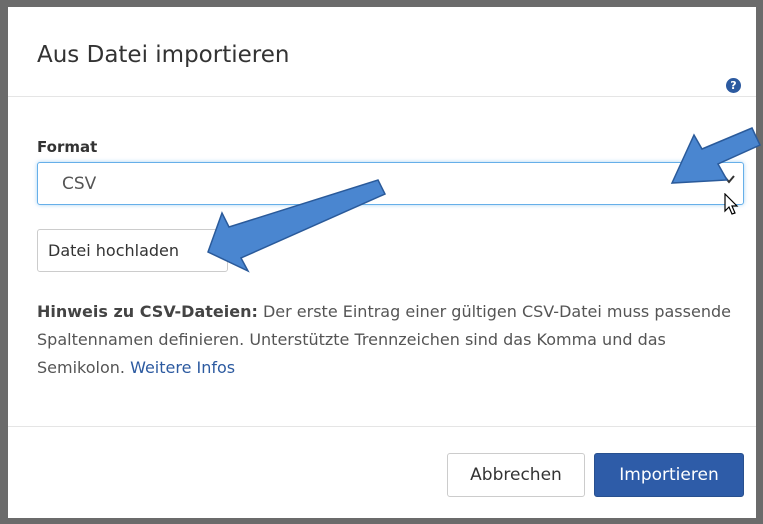 This screenshot has height=524, width=763. What do you see at coordinates (731, 204) in the screenshot?
I see `mouse-cursor-icon` at bounding box center [731, 204].